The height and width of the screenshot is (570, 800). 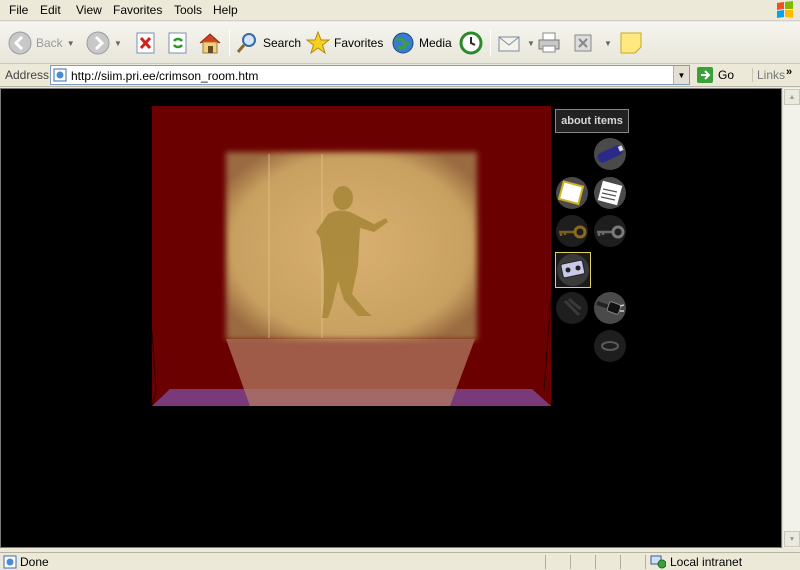 What do you see at coordinates (768, 75) in the screenshot?
I see `links-button: Links` at bounding box center [768, 75].